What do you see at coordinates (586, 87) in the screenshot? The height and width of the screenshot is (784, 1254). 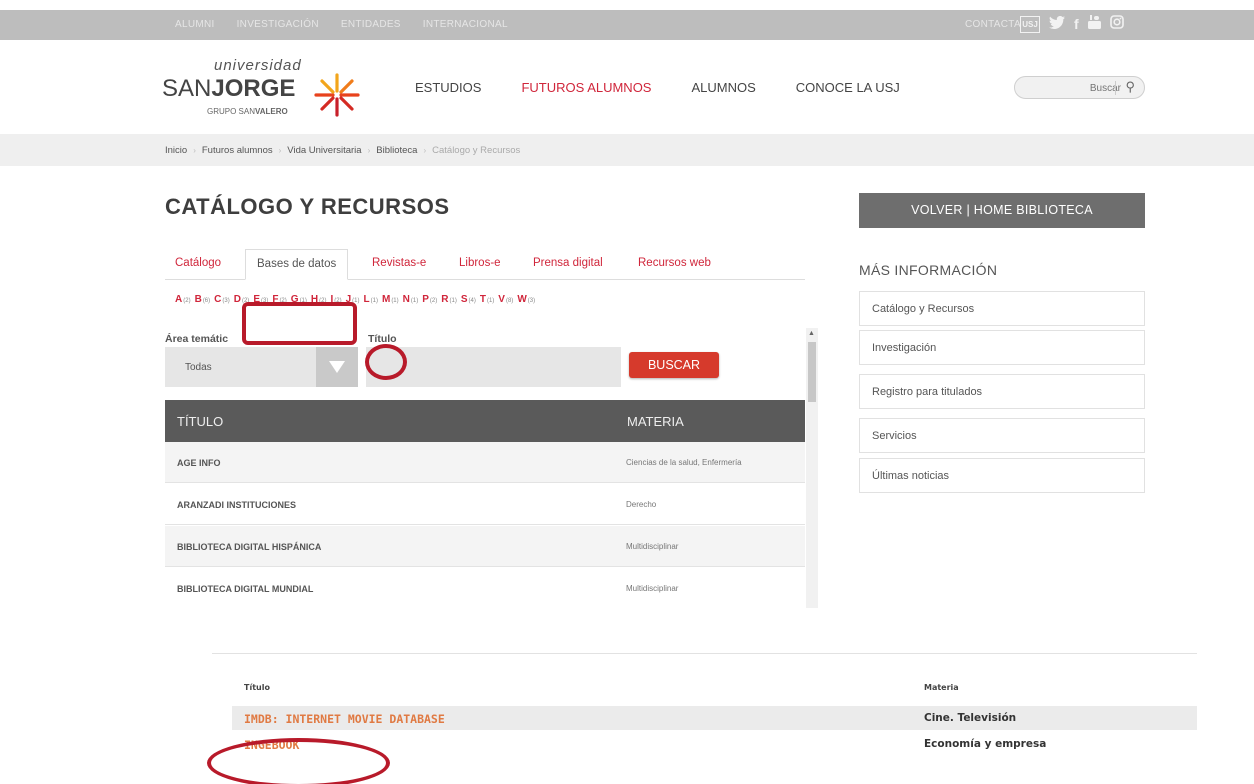 I see `nav-futuros-alumnos: FUTUROS ALUMNOS` at bounding box center [586, 87].